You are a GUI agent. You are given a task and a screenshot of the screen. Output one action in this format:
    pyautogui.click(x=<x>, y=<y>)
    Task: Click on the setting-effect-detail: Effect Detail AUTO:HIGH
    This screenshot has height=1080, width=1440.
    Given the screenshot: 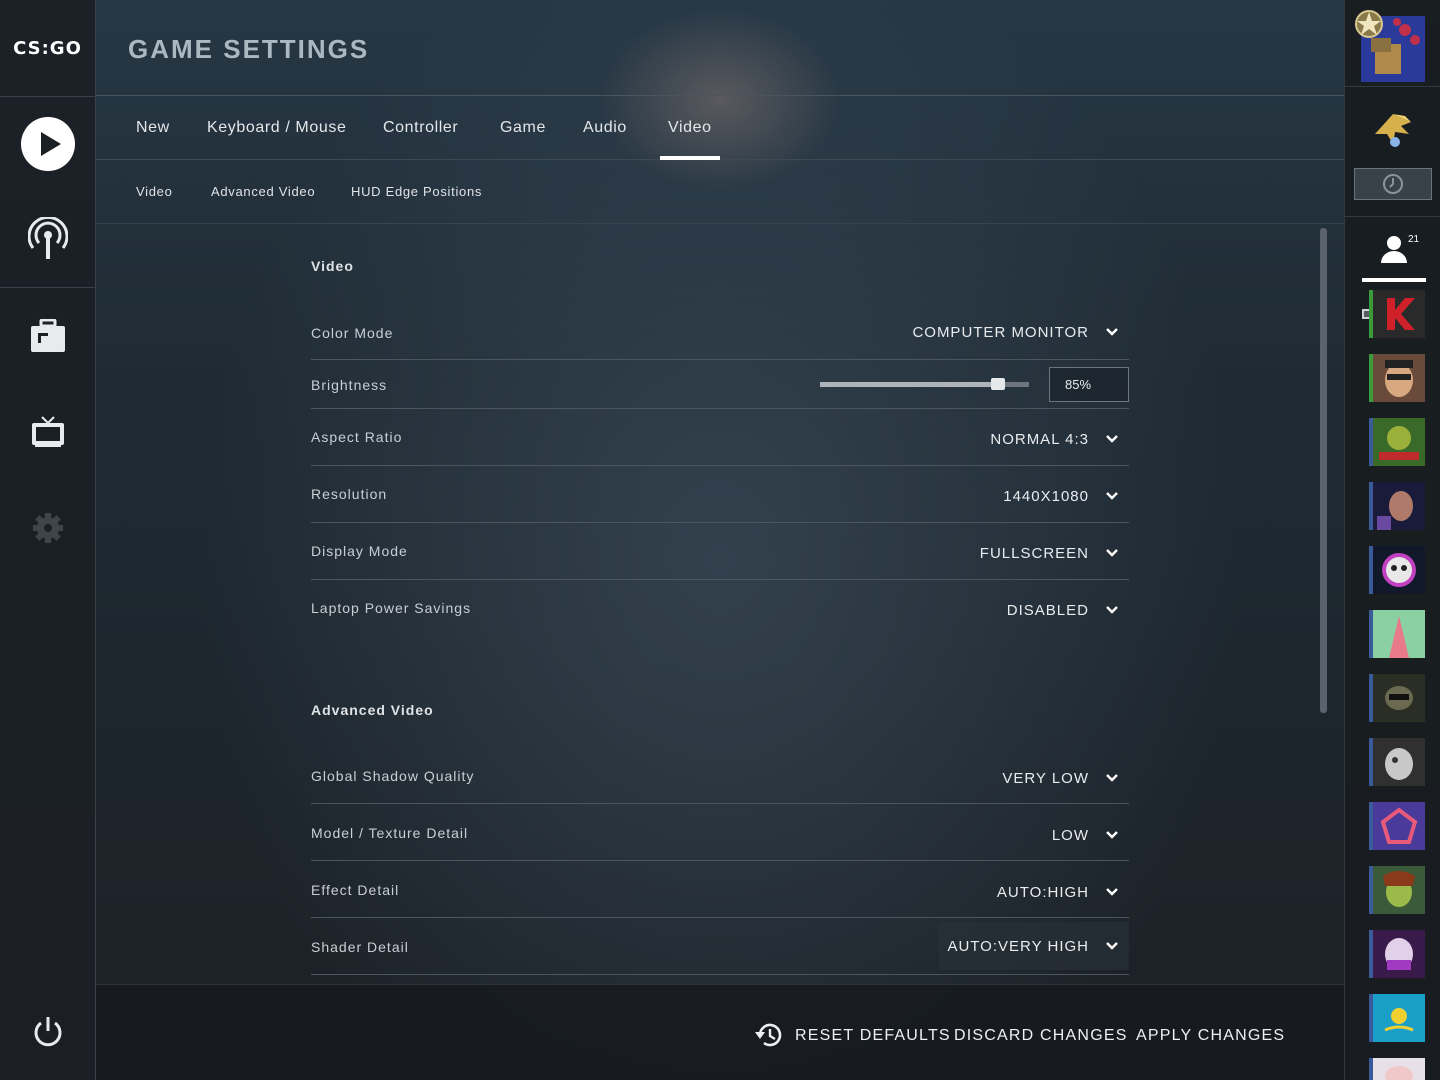 What is the action you would take?
    pyautogui.click(x=720, y=889)
    